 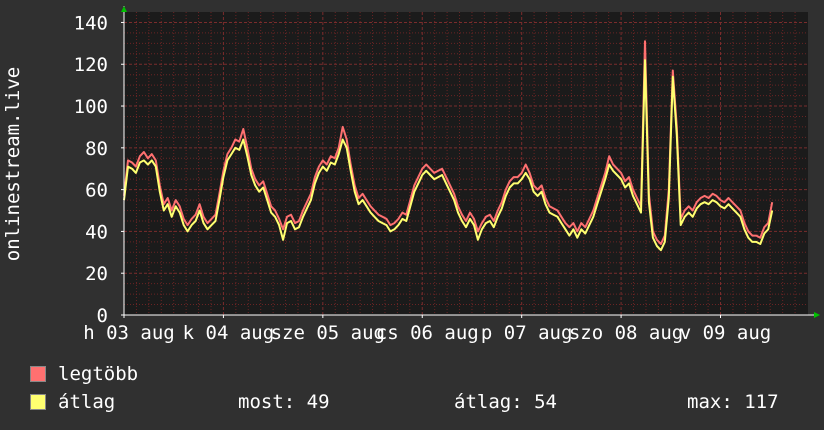 What do you see at coordinates (98, 374) in the screenshot?
I see `legend-label-max: legtöbb` at bounding box center [98, 374].